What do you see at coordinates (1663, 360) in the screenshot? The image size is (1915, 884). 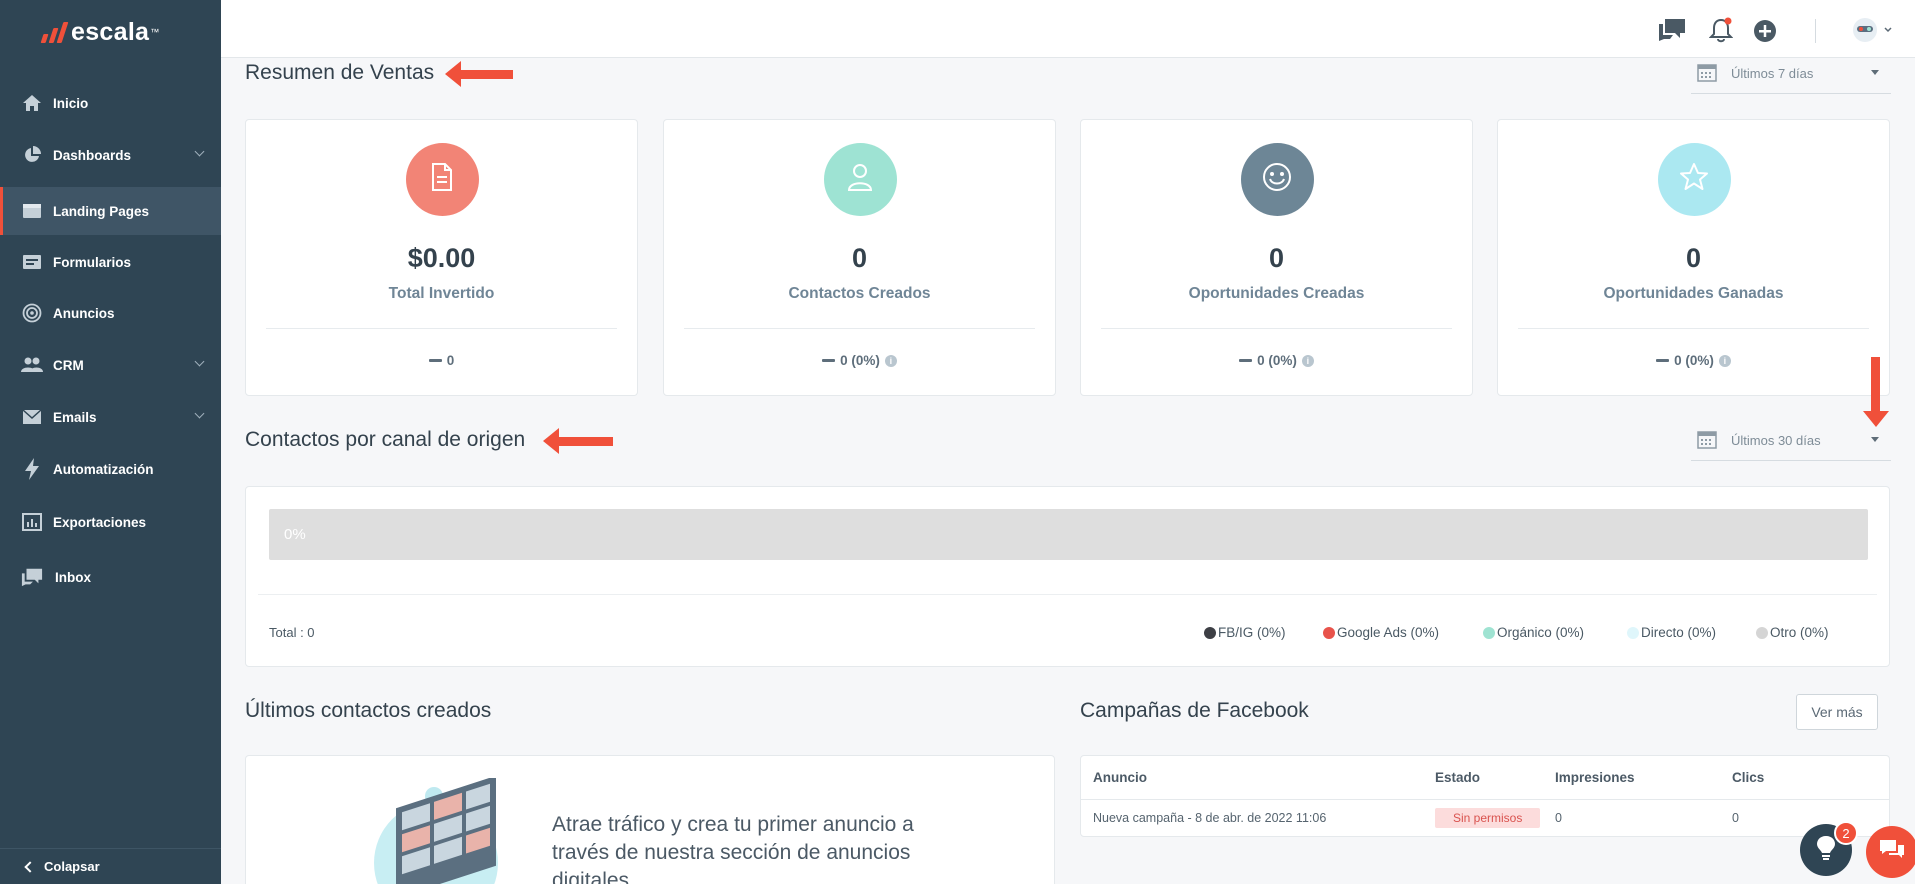 I see `dash-icon` at bounding box center [1663, 360].